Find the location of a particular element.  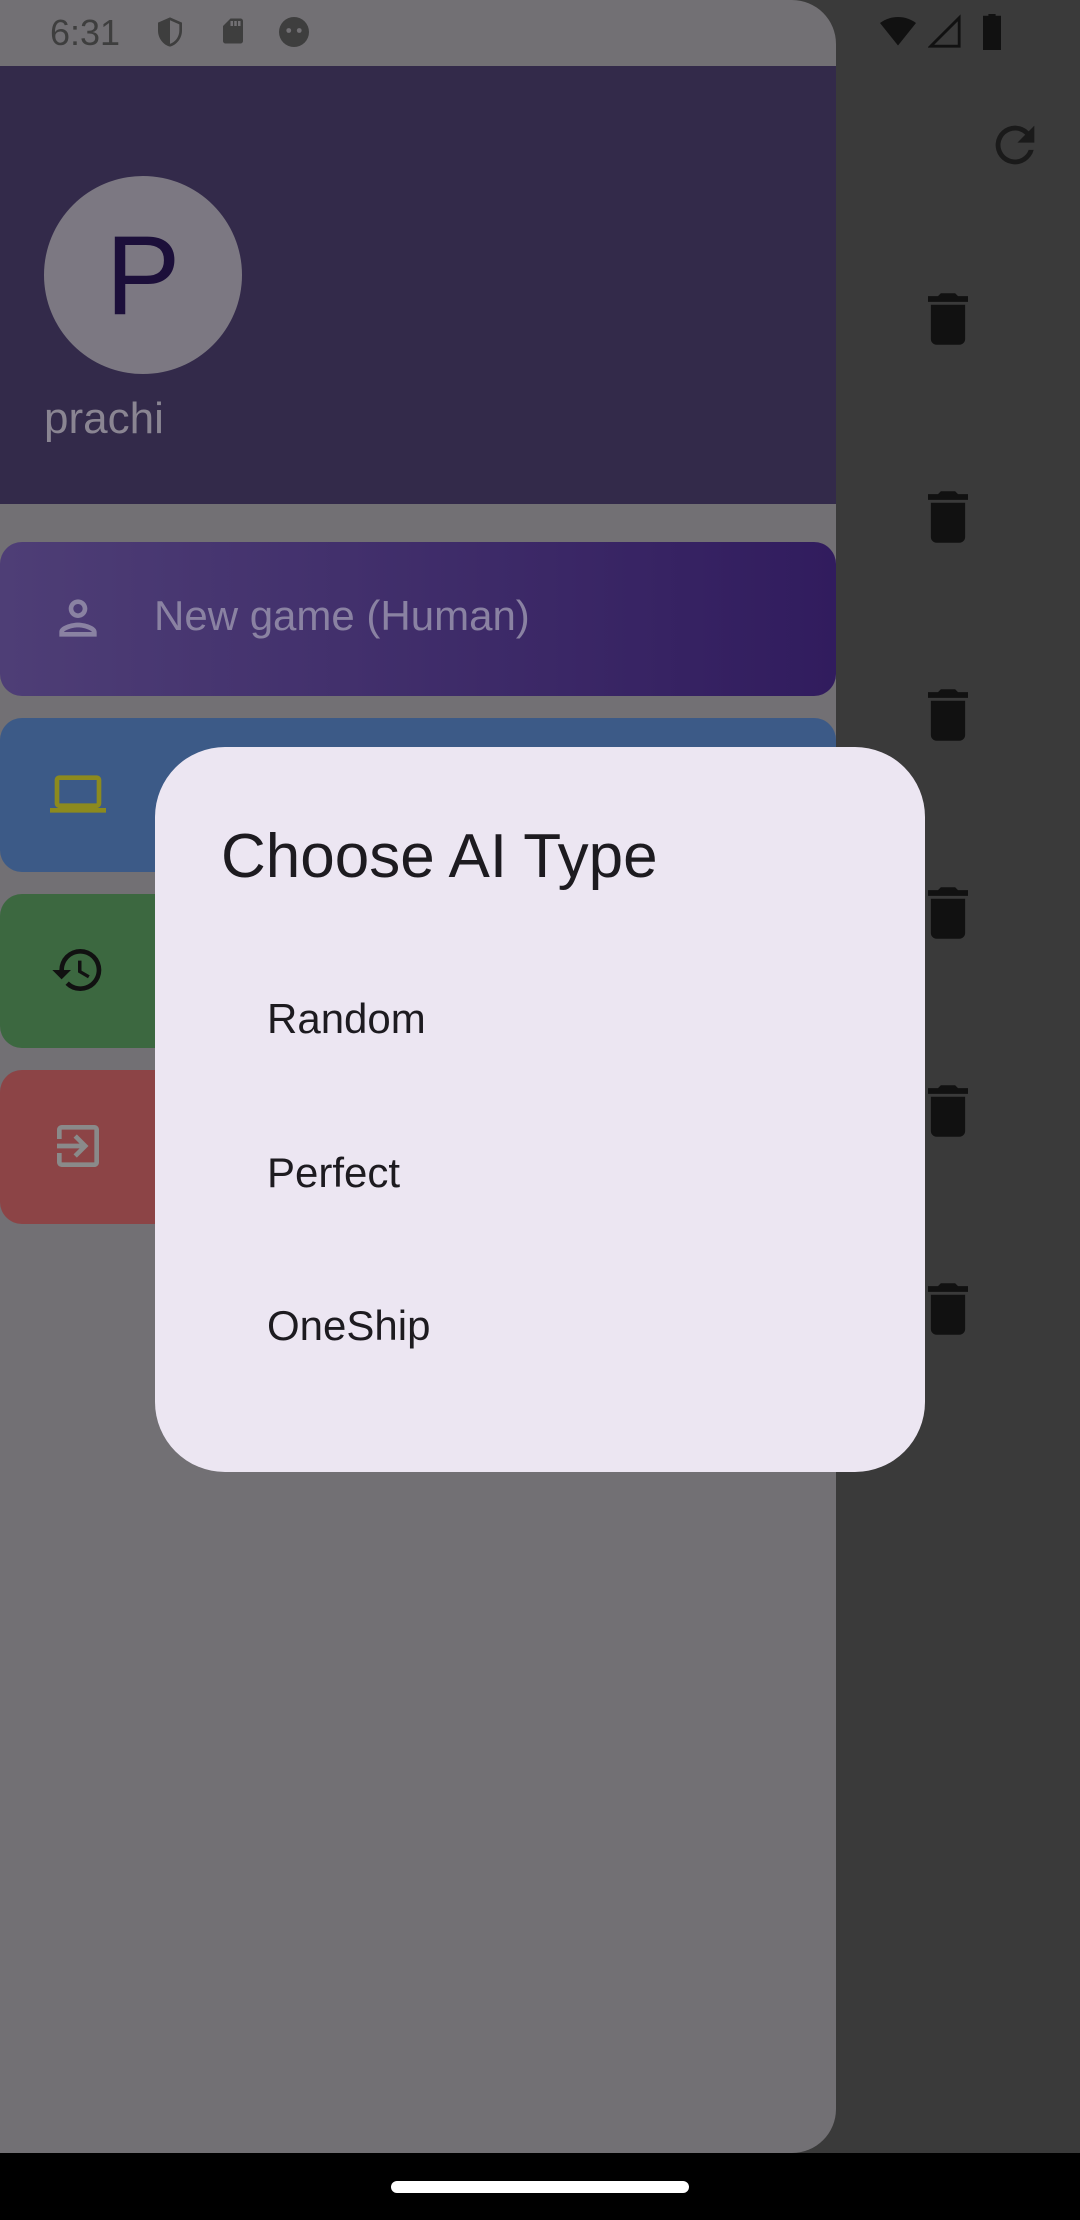

laptop-icon is located at coordinates (78, 794).